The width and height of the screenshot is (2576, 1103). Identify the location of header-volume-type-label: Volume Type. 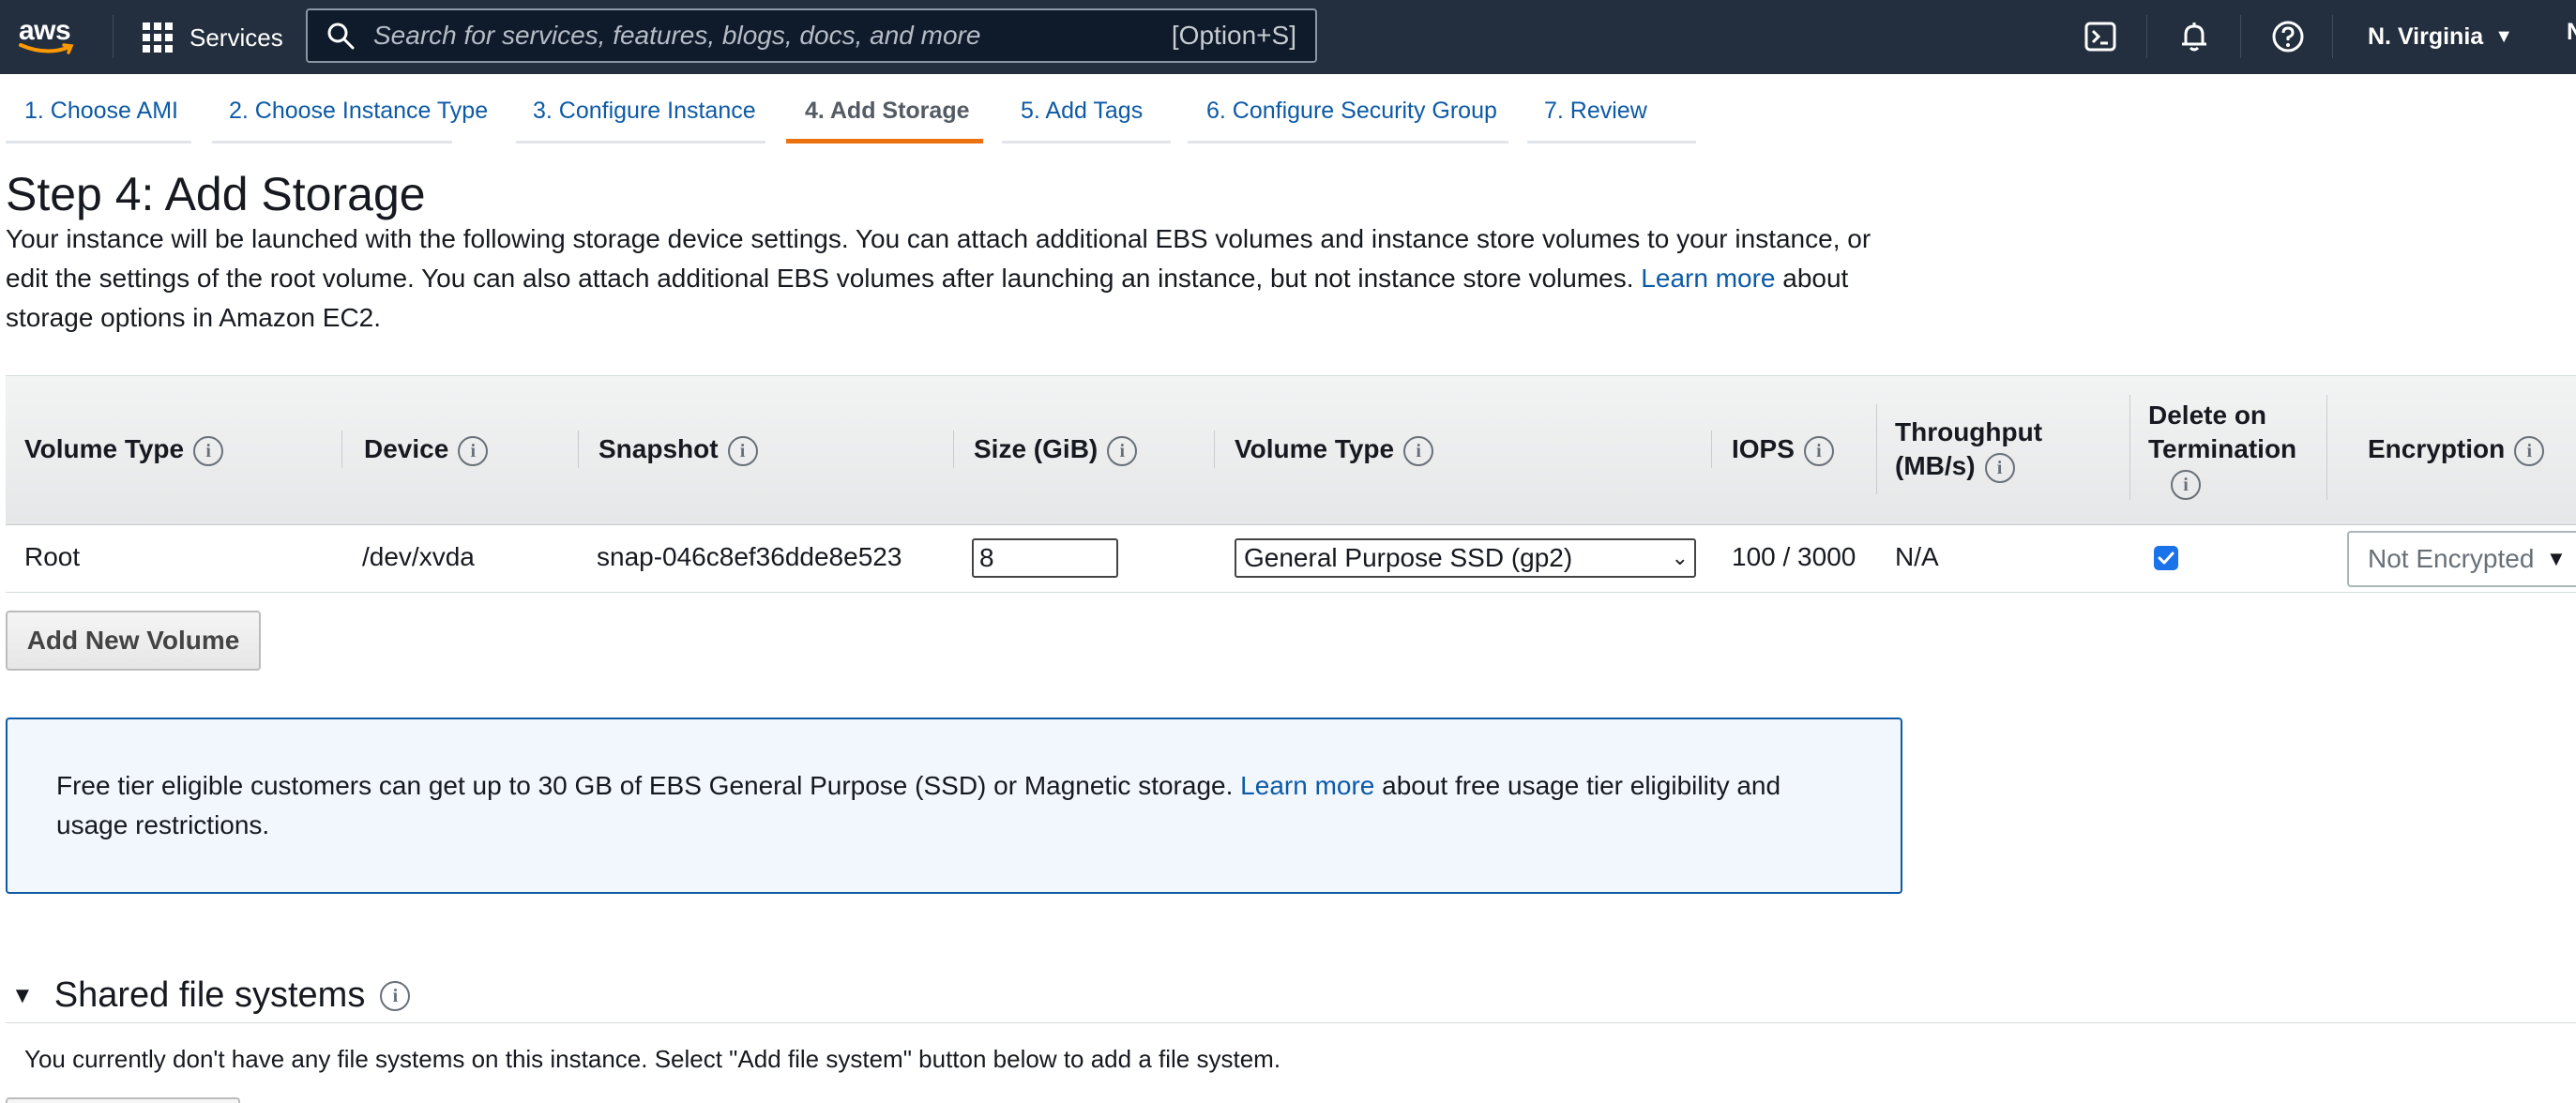
(104, 448).